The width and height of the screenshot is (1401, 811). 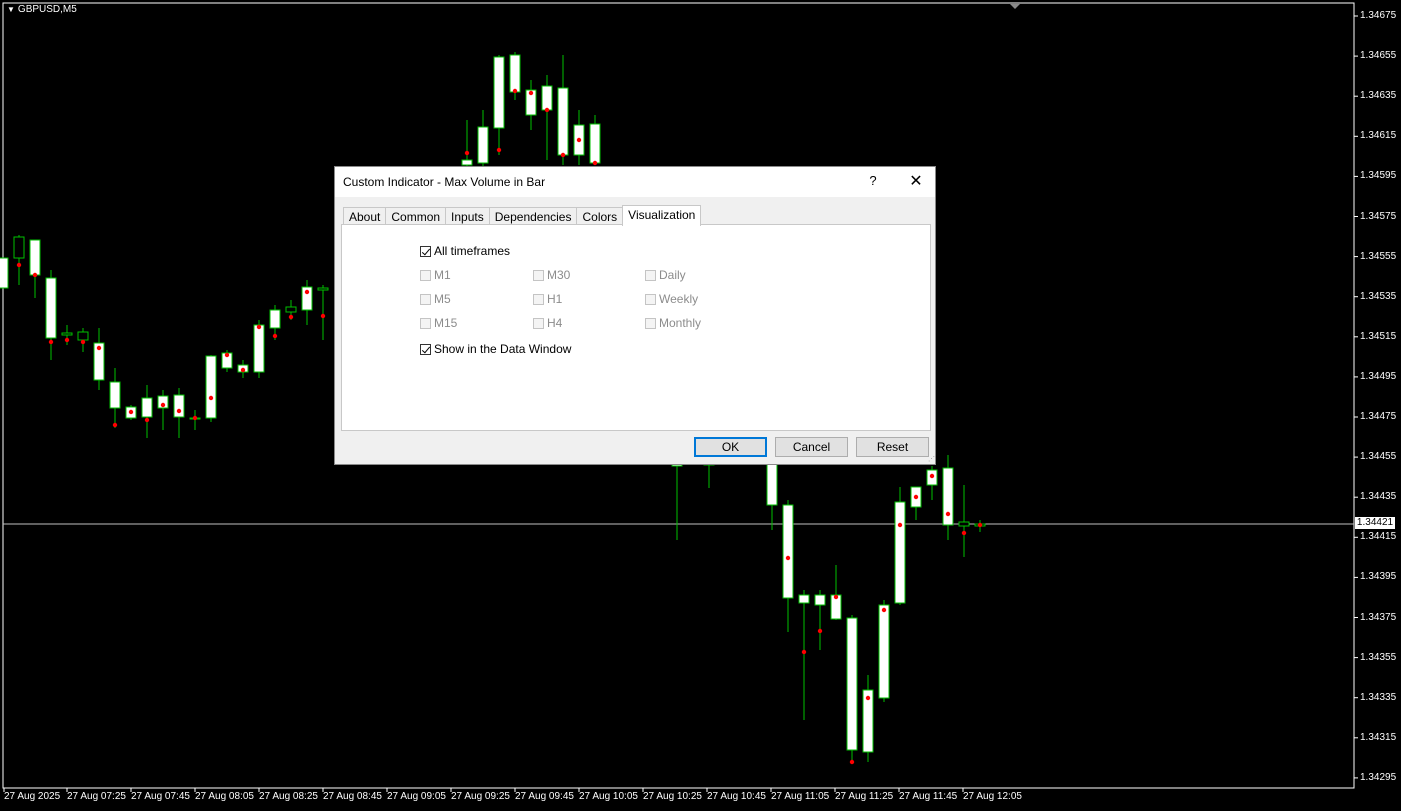 I want to click on timeframe-m1-checkbox: M1, so click(x=435, y=275).